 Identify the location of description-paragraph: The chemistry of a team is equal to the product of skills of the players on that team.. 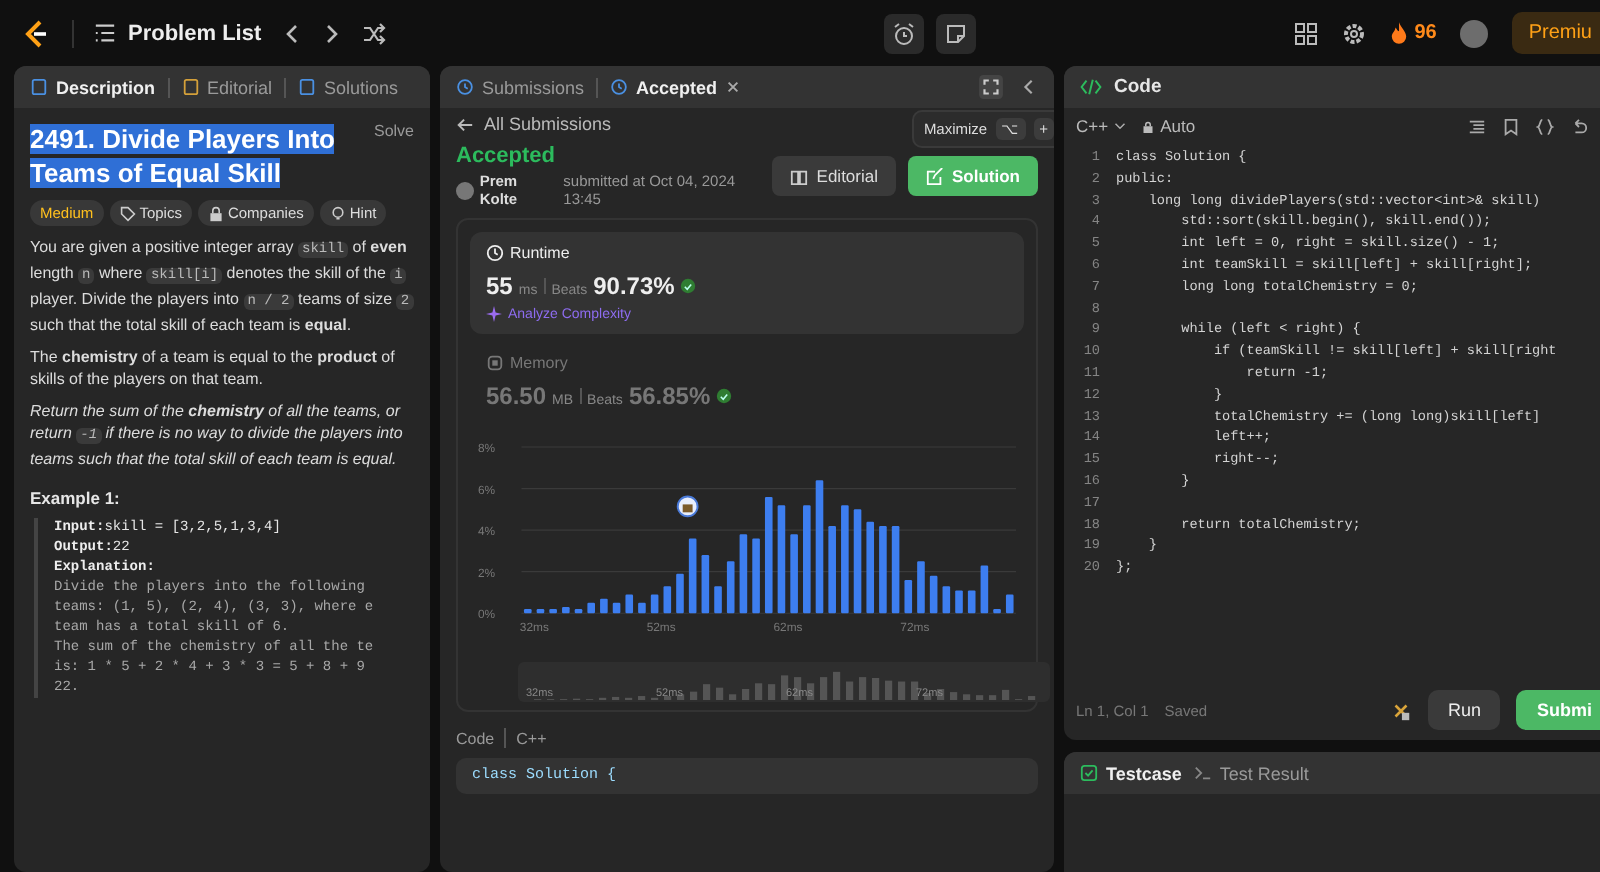
(213, 368).